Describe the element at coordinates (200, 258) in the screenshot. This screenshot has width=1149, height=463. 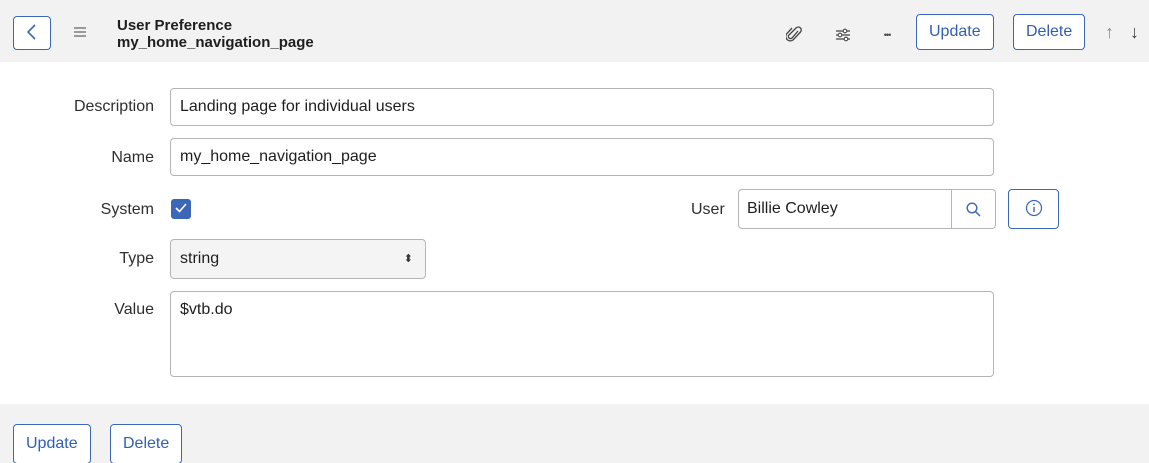
I see `type-selected-value: string` at that location.